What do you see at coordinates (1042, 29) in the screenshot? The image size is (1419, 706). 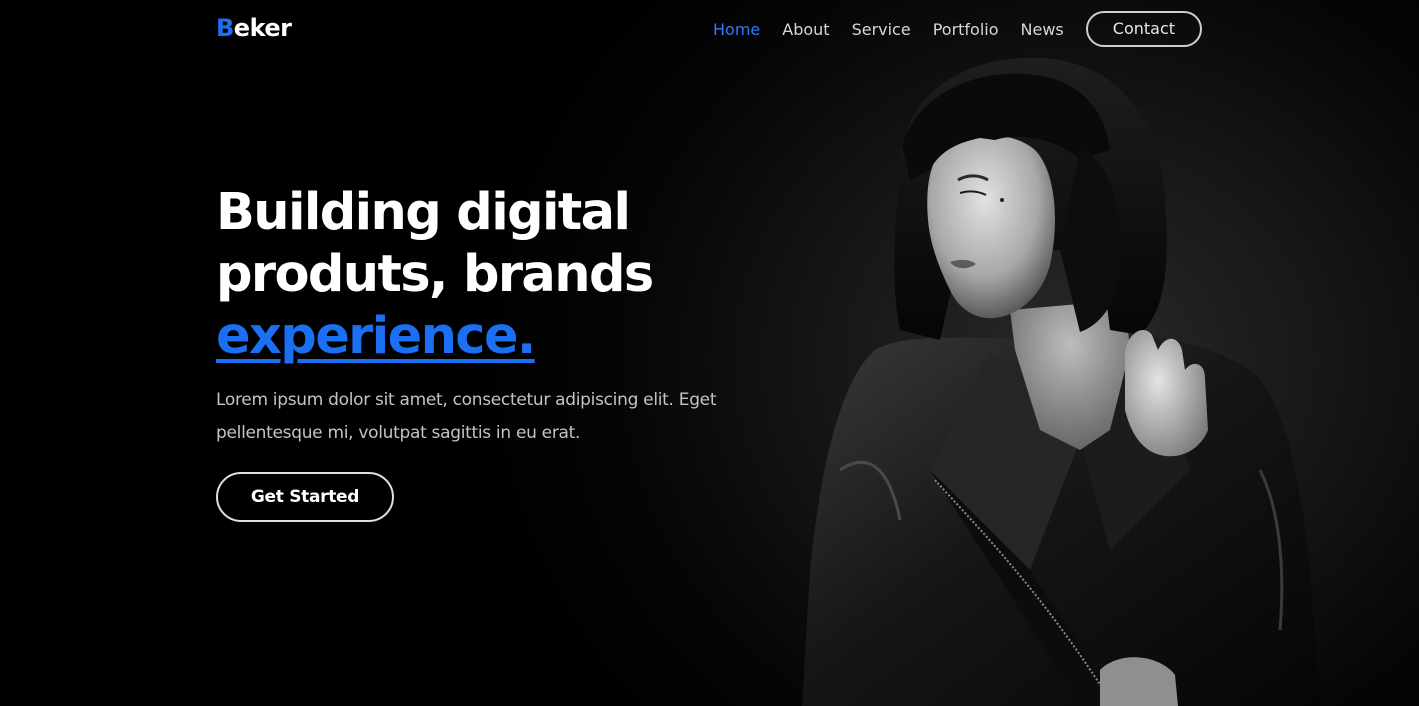 I see `nav-item-news: News` at bounding box center [1042, 29].